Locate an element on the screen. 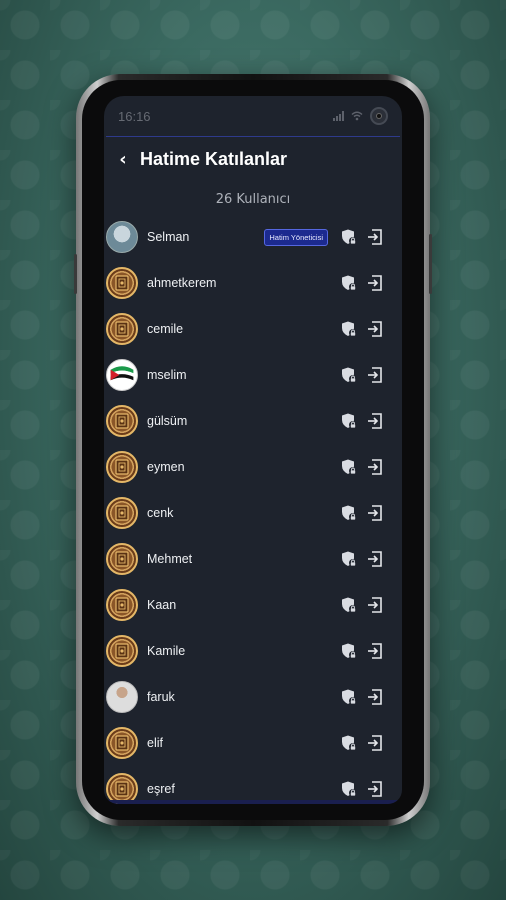 The image size is (506, 900). user-name: mselim is located at coordinates (167, 375).